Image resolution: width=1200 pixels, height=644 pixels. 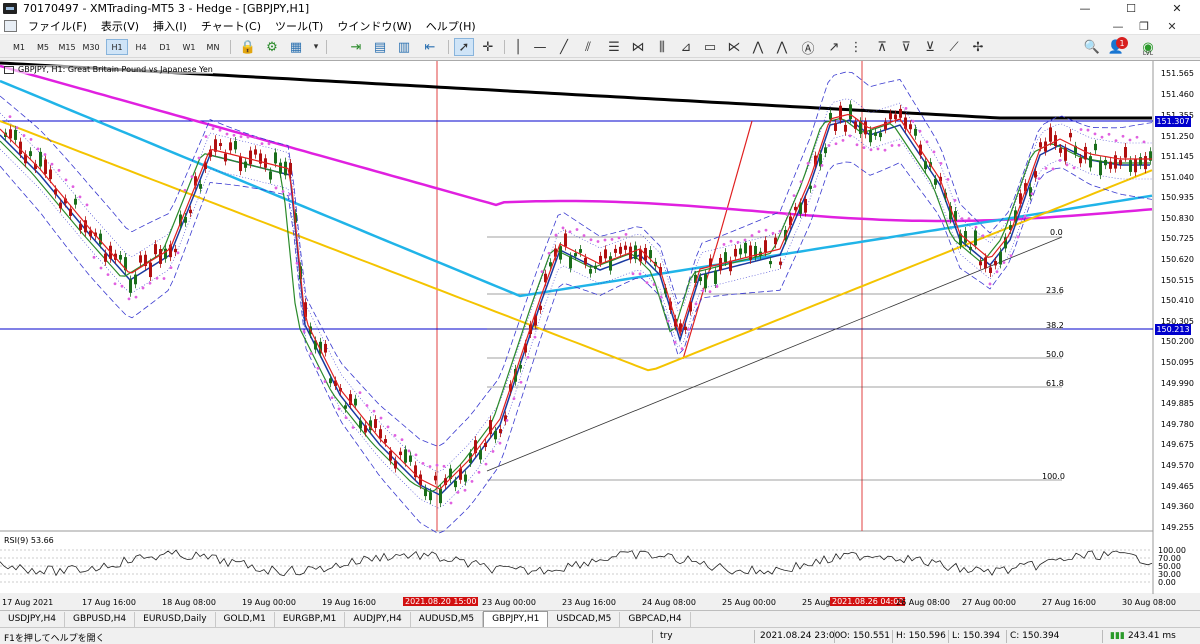 What do you see at coordinates (120, 26) in the screenshot?
I see `menu-view: 表示(V)` at bounding box center [120, 26].